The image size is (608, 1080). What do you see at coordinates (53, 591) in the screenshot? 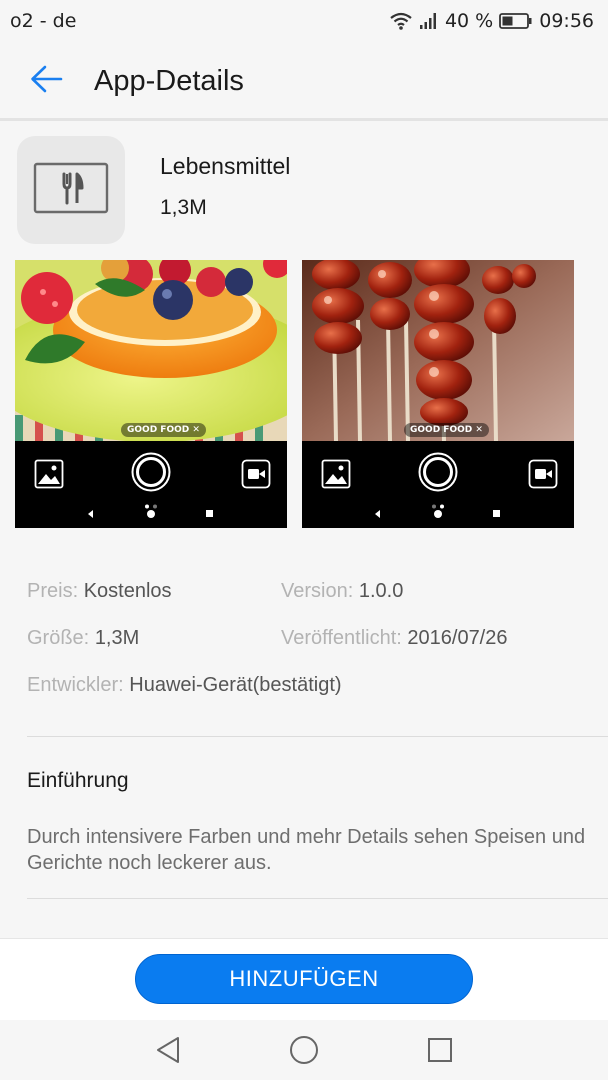
I see `price-label: Preis:` at bounding box center [53, 591].